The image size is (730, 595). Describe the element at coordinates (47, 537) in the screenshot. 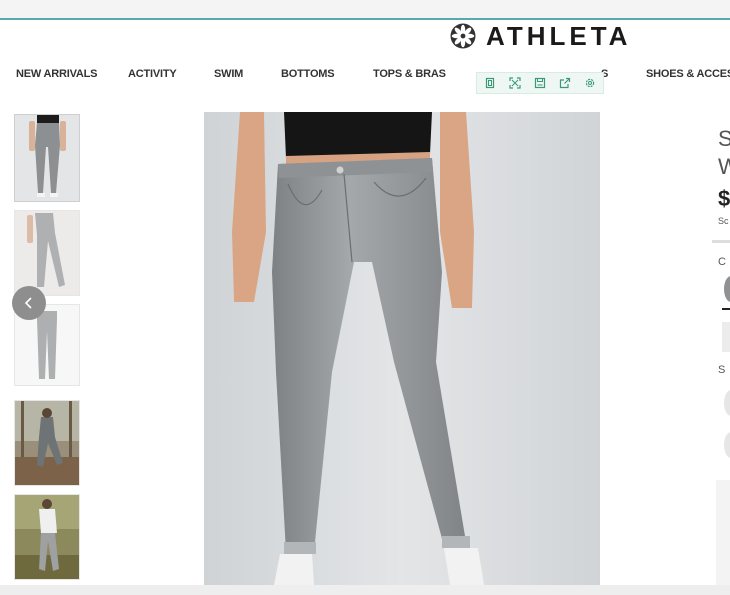

I see `thumbnail-outdoor-jacket-view` at that location.